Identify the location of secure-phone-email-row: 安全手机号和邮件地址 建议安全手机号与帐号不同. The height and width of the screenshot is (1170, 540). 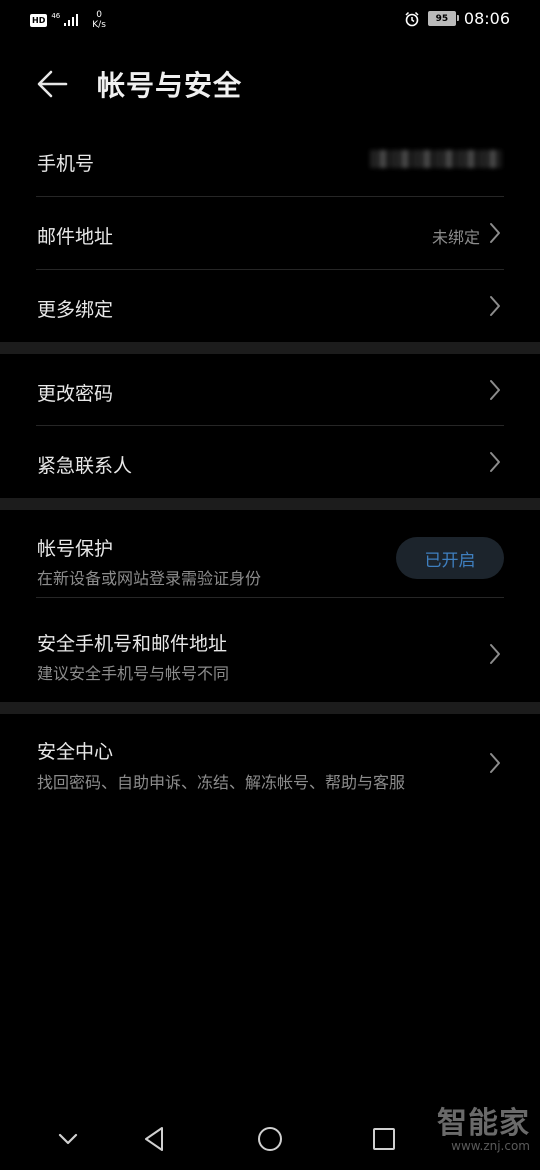
(270, 650).